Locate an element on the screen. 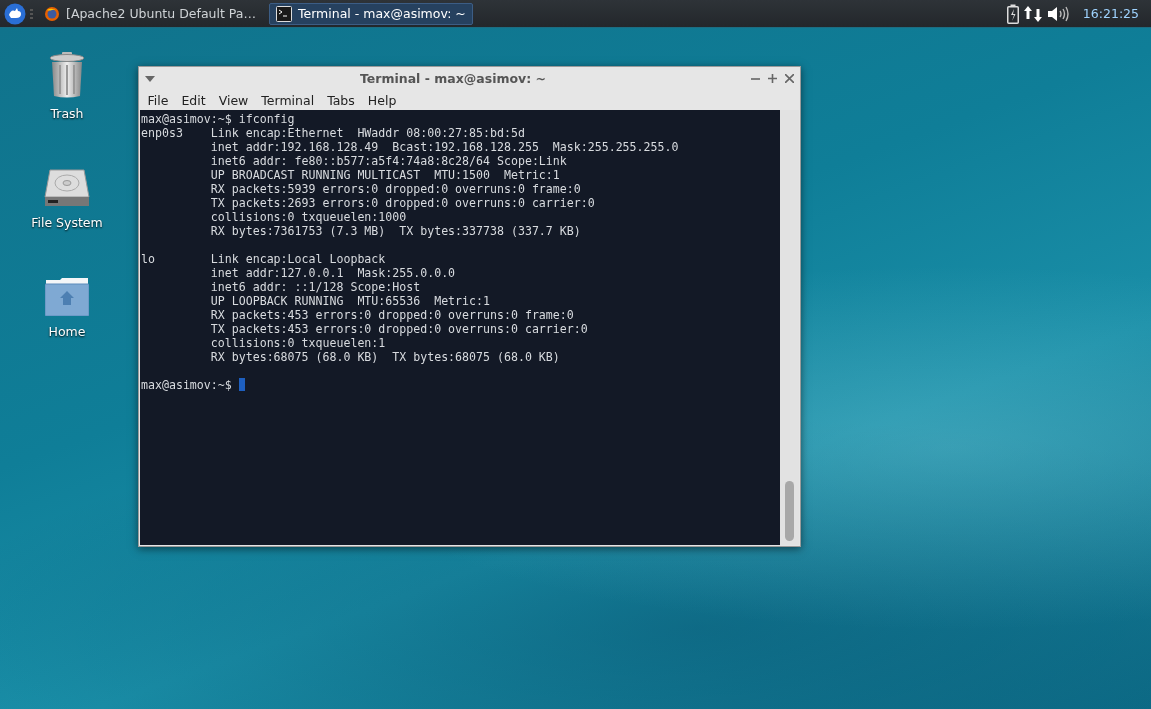 Image resolution: width=1151 pixels, height=709 pixels. terminal-line: RX packets:5939 errors:0 dropped:0 overruns:0 frame:0 is located at coordinates (395, 189).